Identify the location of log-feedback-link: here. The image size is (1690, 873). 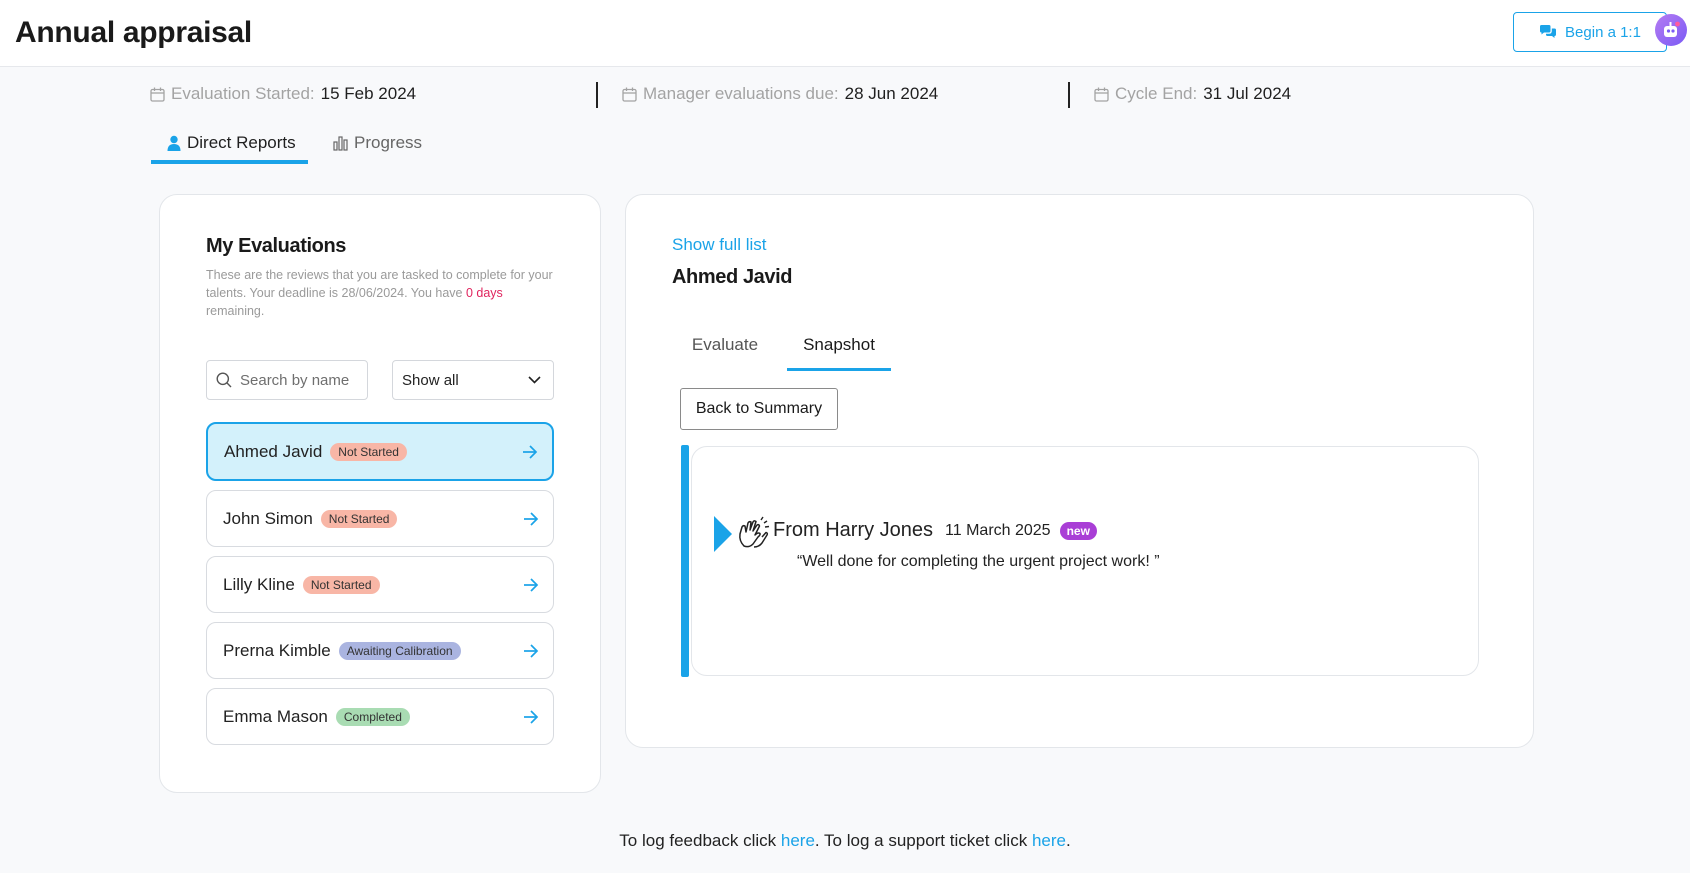
(798, 840).